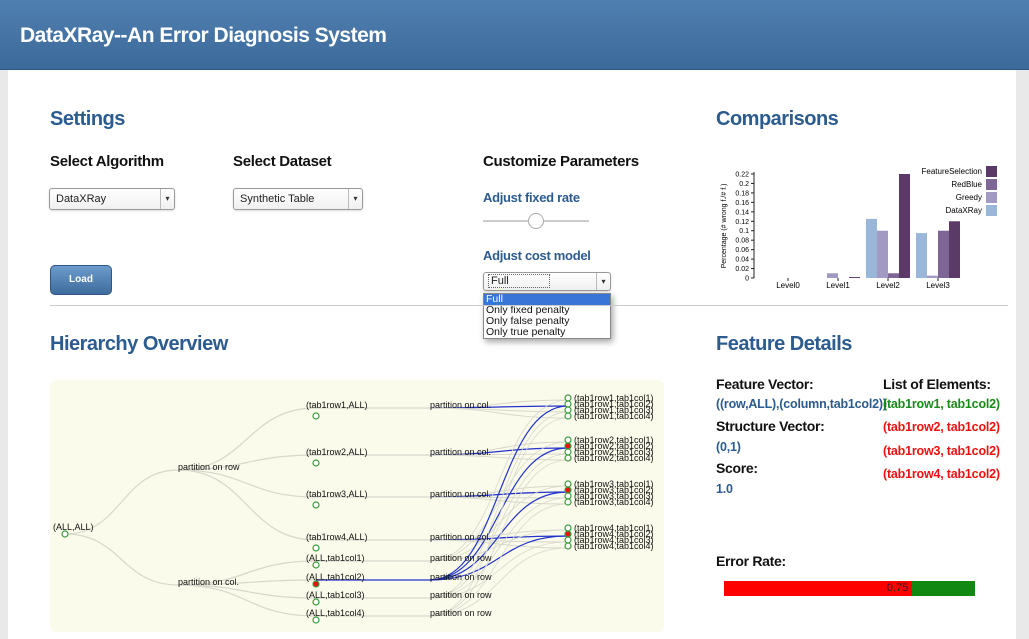  I want to click on header-bar: DataXRay--An Error Diagnosis System, so click(514, 35).